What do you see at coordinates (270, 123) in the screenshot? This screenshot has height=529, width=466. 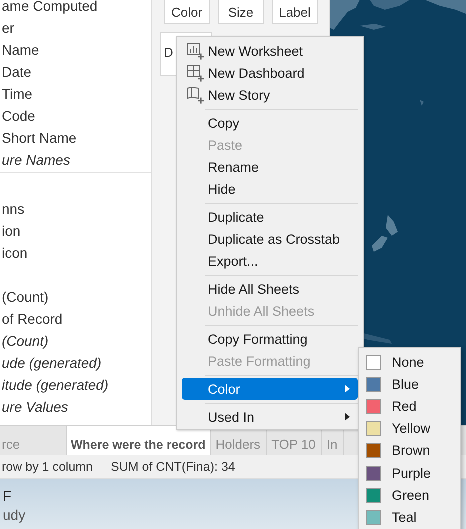 I see `menu-item: Copy` at bounding box center [270, 123].